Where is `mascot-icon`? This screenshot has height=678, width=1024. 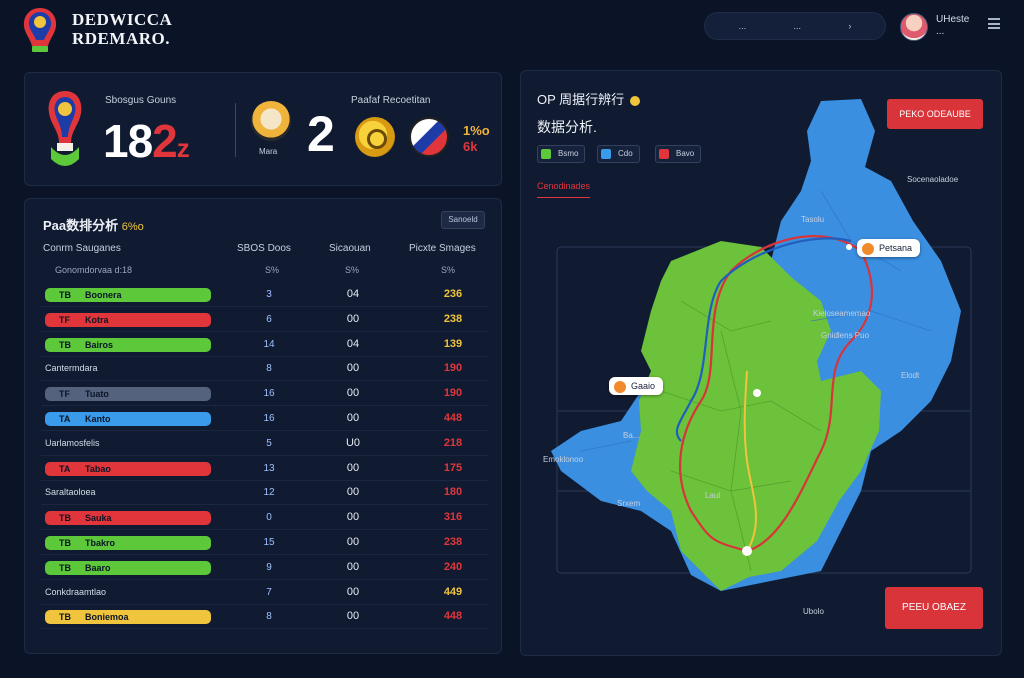
mascot-icon is located at coordinates (271, 121).